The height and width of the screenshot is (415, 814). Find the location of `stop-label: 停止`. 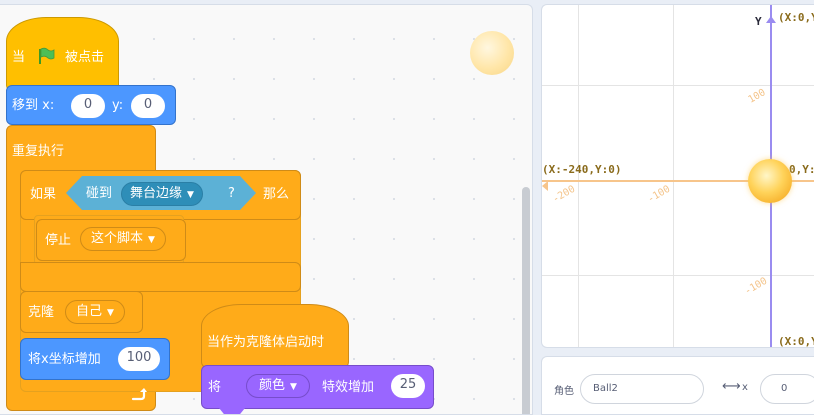

stop-label: 停止 is located at coordinates (58, 240).